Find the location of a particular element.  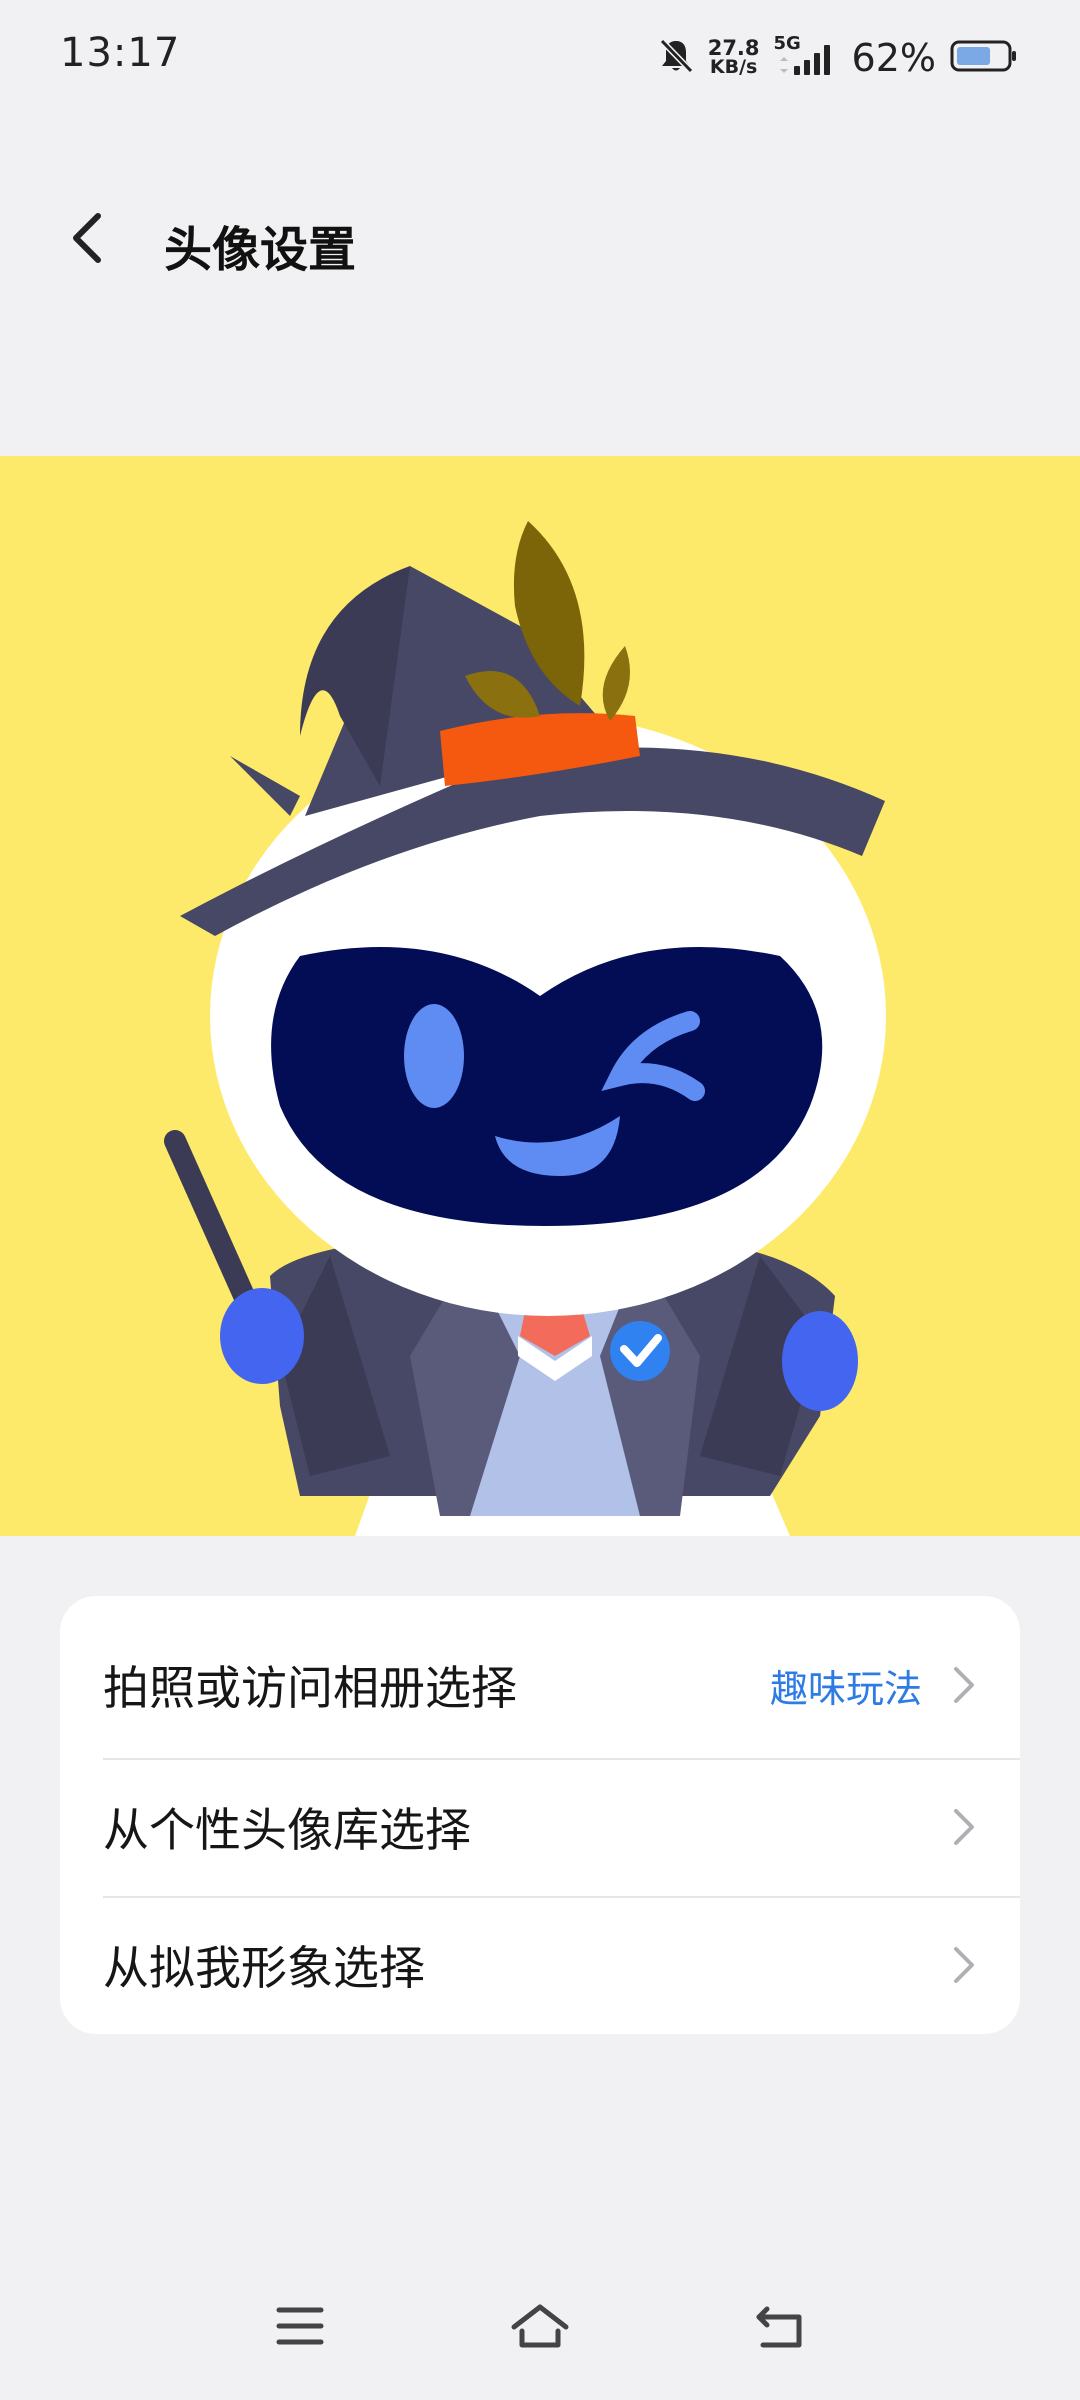

back-nav-button is located at coordinates (780, 2328).